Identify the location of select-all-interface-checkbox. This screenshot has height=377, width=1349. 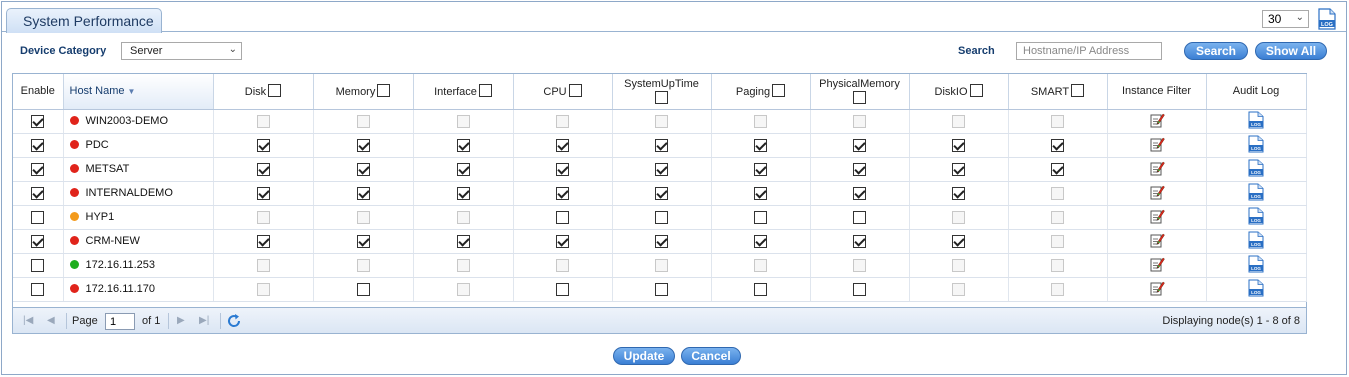
(485, 91).